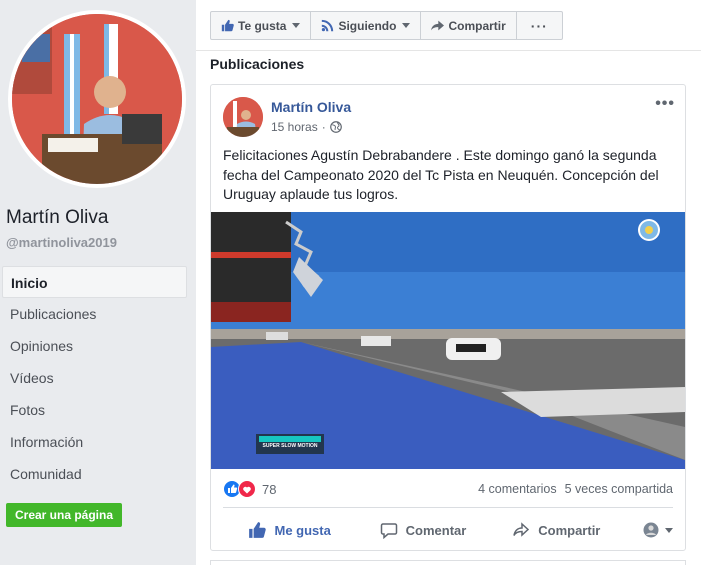  I want to click on reaction-icons, so click(239, 489).